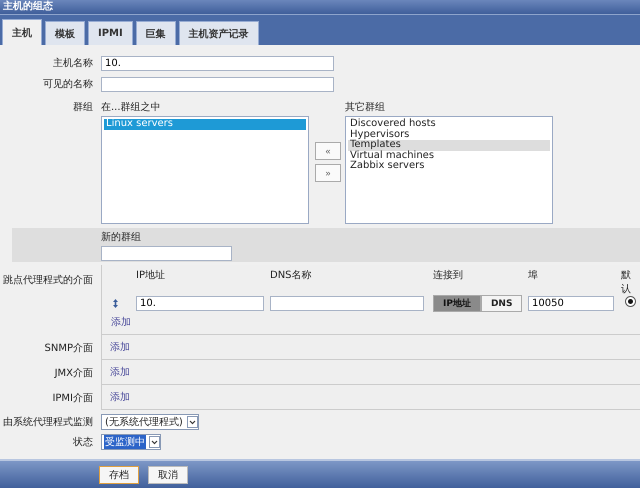 This screenshot has height=488, width=640. What do you see at coordinates (68, 84) in the screenshot?
I see `field-label: 可见的名称` at bounding box center [68, 84].